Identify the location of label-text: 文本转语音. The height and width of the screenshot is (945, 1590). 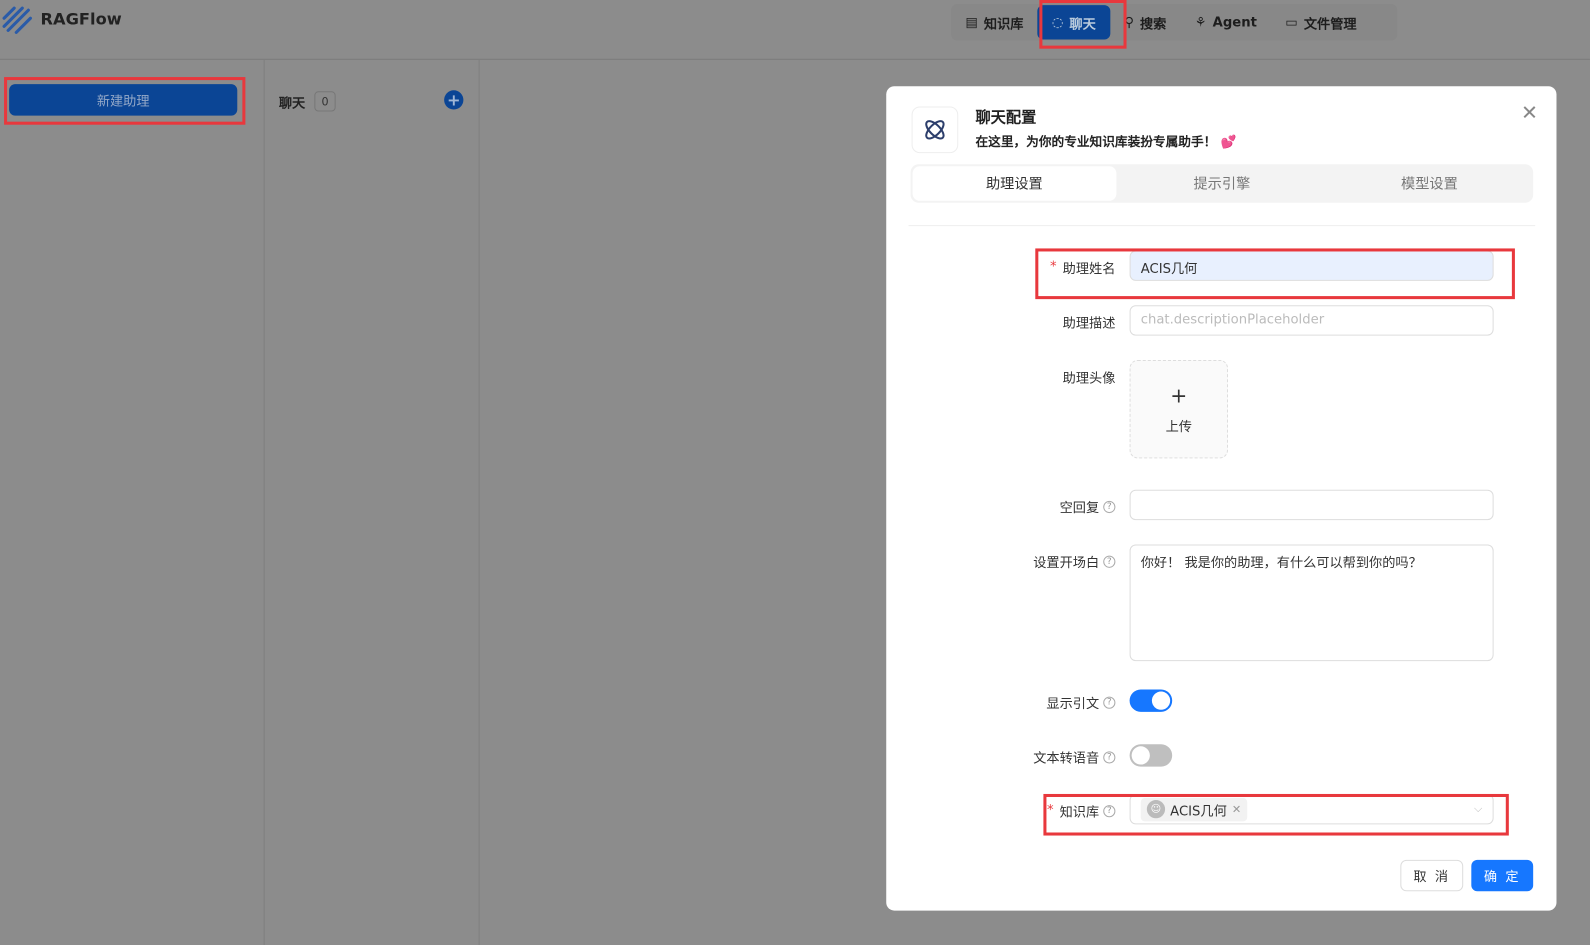
(1066, 759).